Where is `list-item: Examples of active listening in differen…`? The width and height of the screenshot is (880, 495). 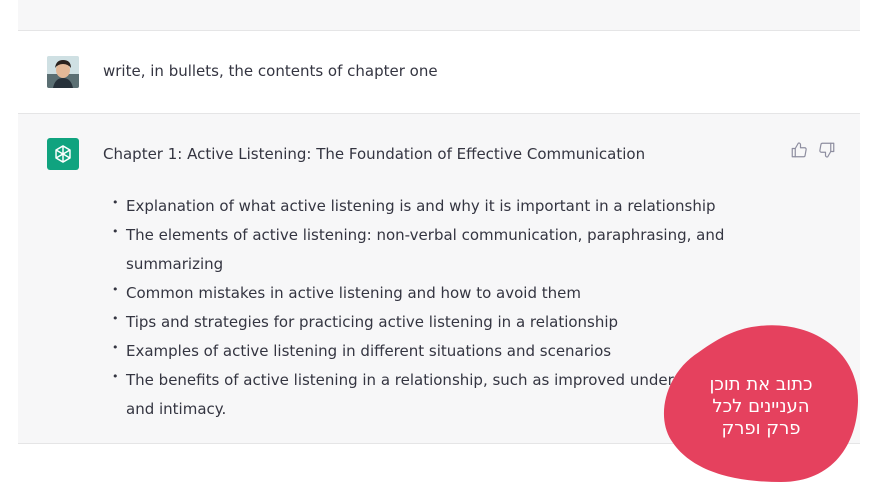
list-item: Examples of active listening in differen… is located at coordinates (430, 349).